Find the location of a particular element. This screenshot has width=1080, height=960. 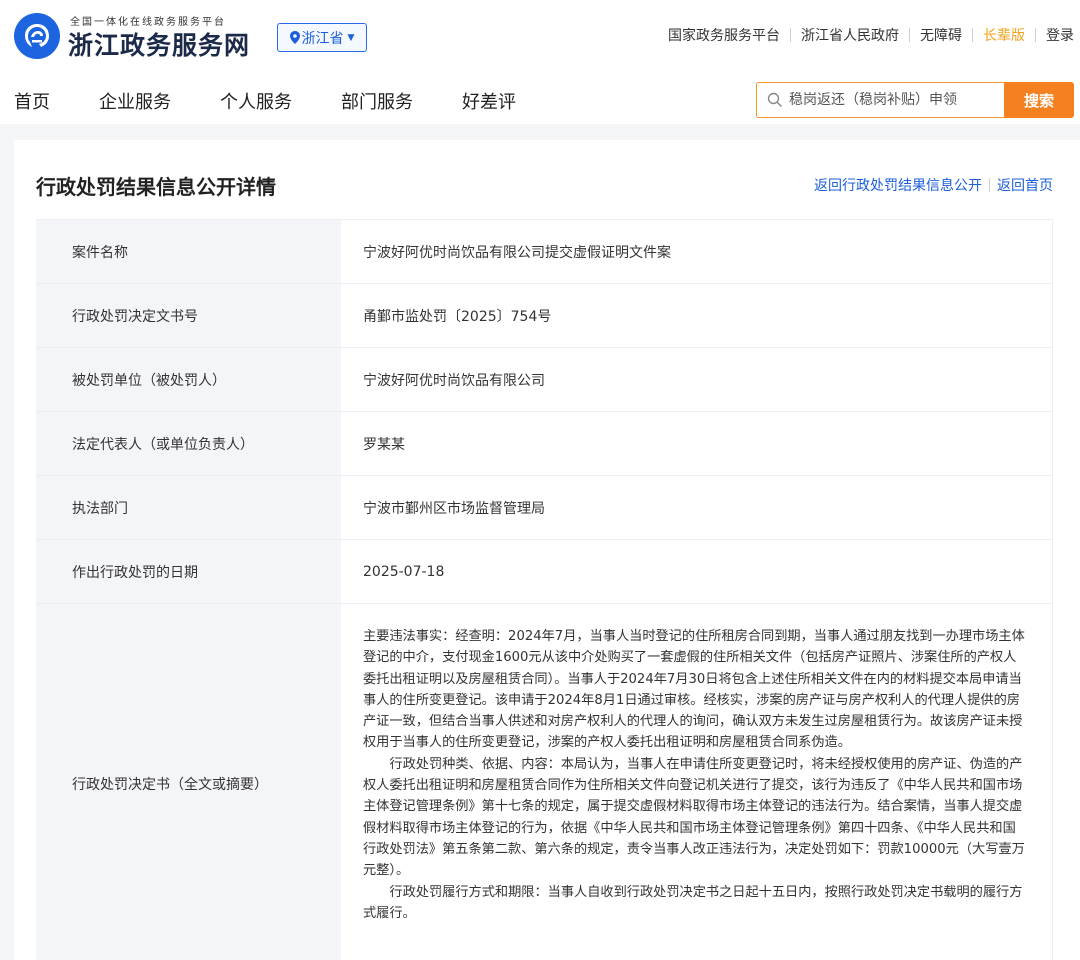

link-national-platform: 国家政务服务平台 is located at coordinates (724, 35).